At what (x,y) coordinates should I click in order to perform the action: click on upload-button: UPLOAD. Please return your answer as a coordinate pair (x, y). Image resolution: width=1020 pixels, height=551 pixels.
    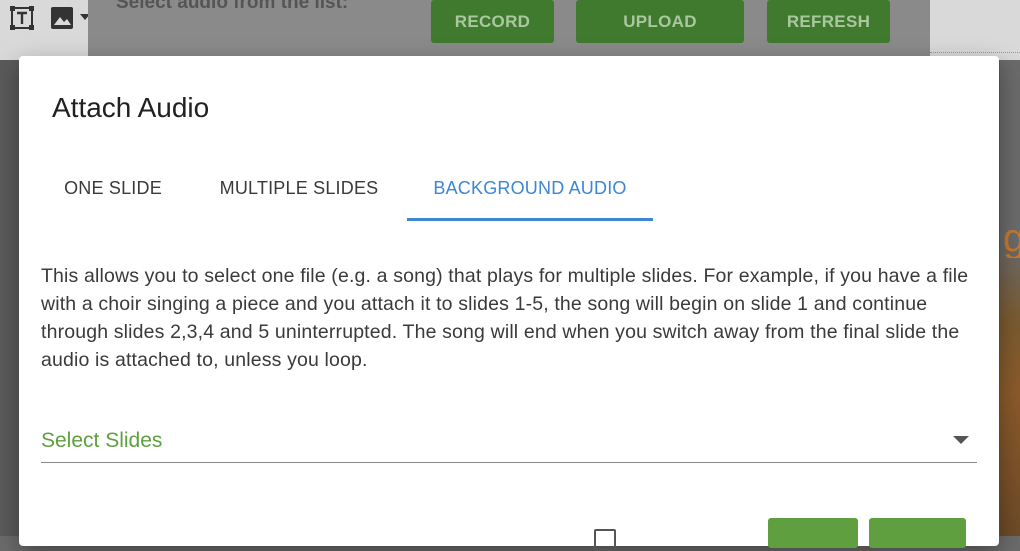
    Looking at the image, I should click on (660, 21).